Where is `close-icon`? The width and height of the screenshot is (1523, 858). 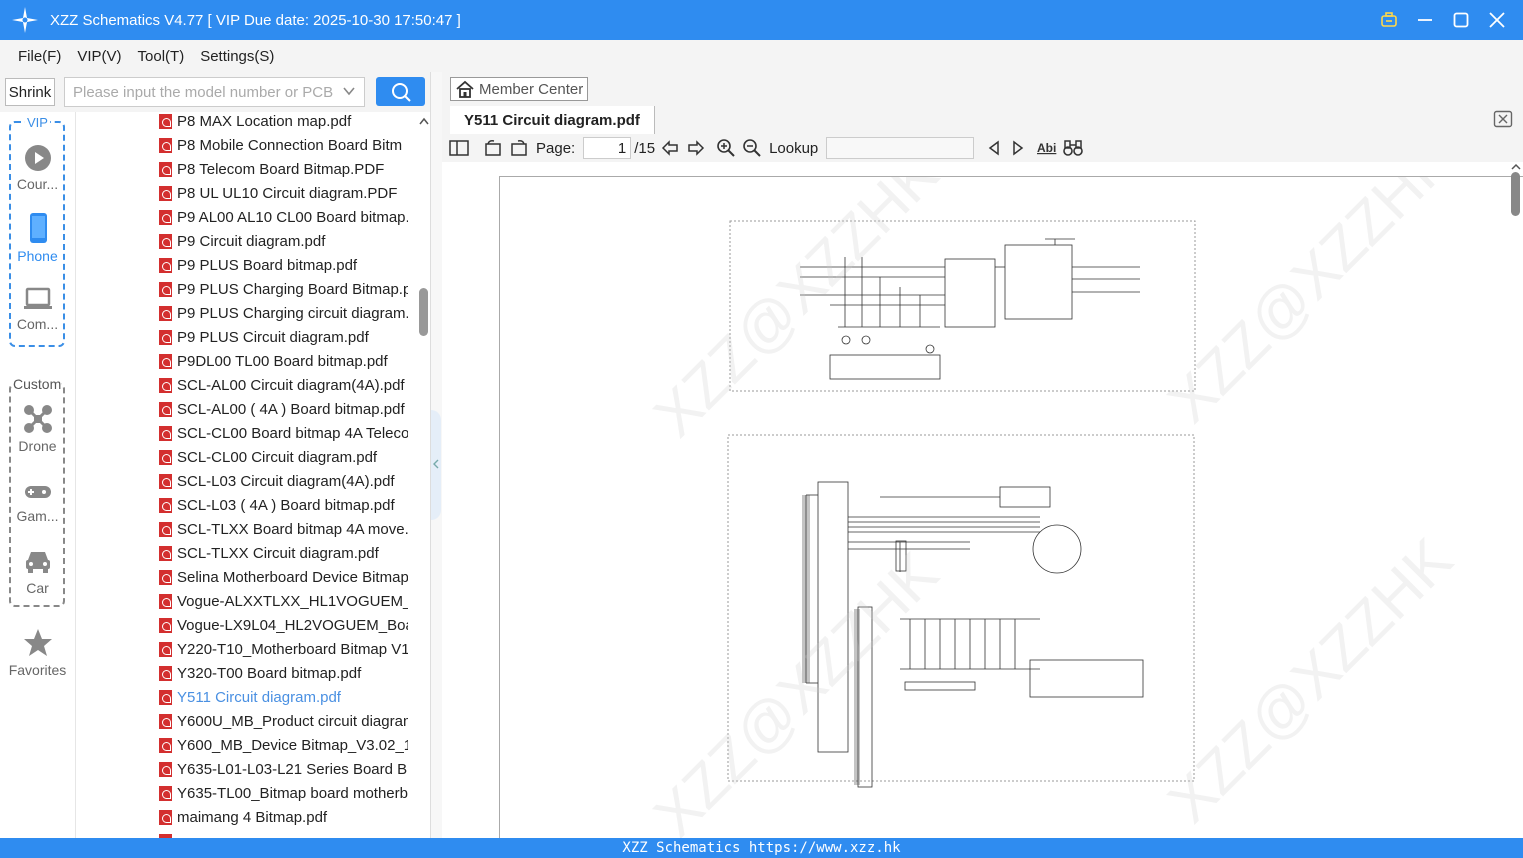 close-icon is located at coordinates (1497, 20).